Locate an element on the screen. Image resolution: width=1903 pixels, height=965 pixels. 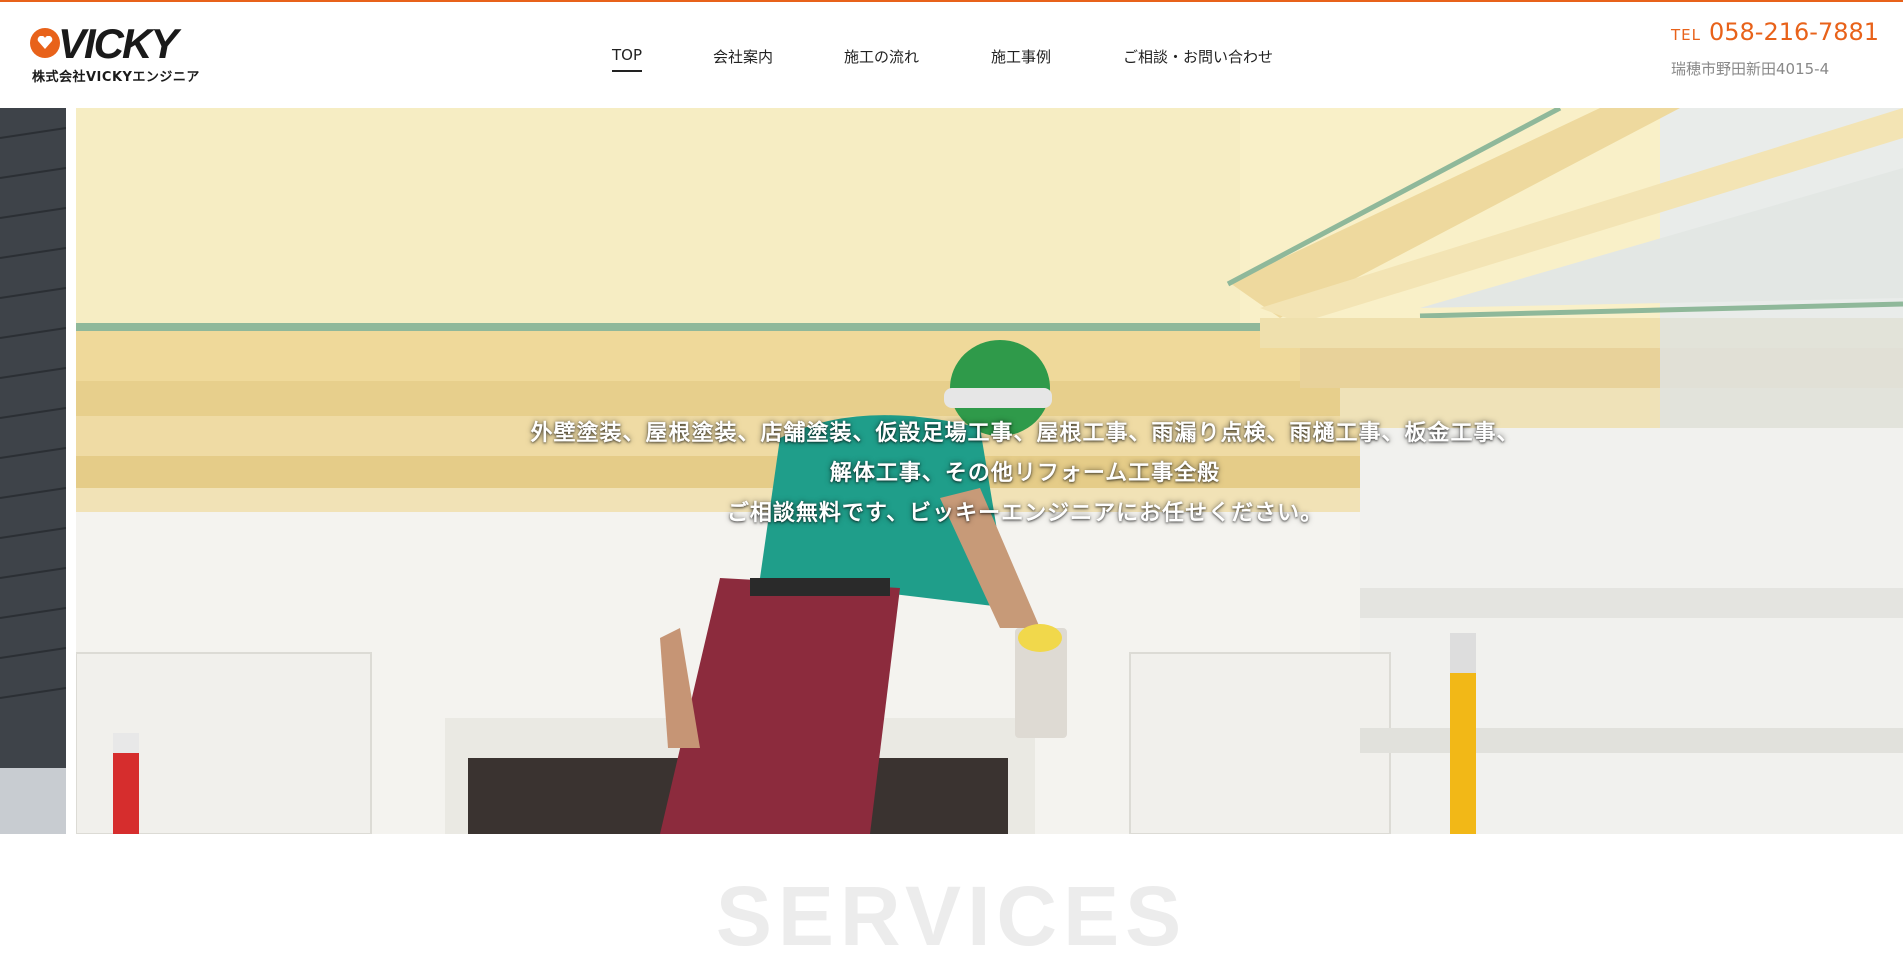
heart-logo-icon is located at coordinates (45, 43).